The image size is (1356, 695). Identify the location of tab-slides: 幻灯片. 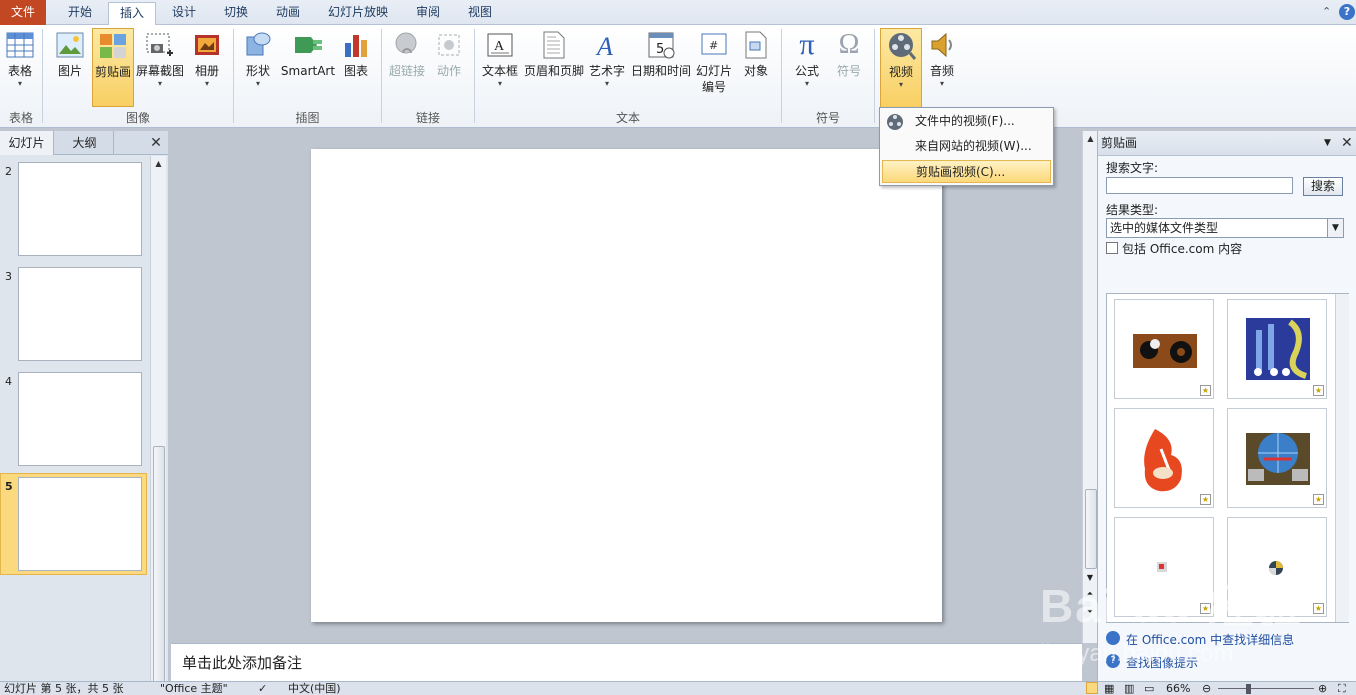
(27, 143).